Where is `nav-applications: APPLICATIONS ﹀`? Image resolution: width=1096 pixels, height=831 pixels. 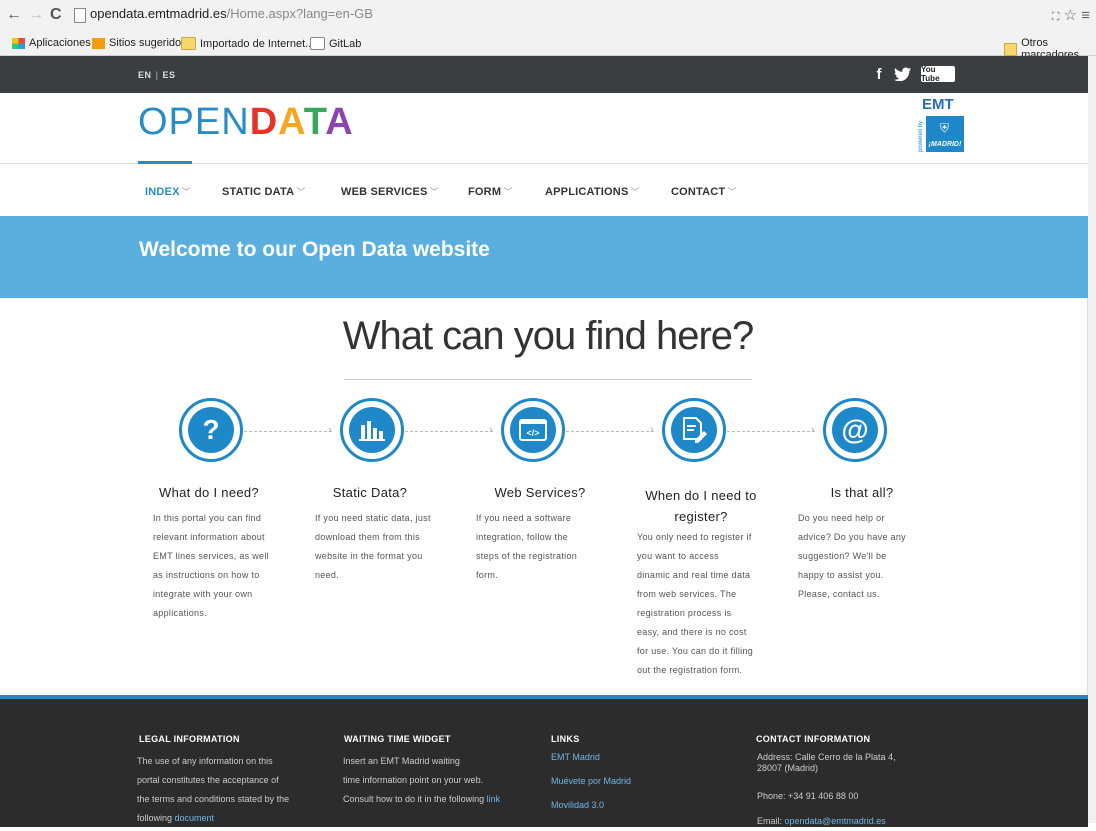 nav-applications: APPLICATIONS ﹀ is located at coordinates (592, 191).